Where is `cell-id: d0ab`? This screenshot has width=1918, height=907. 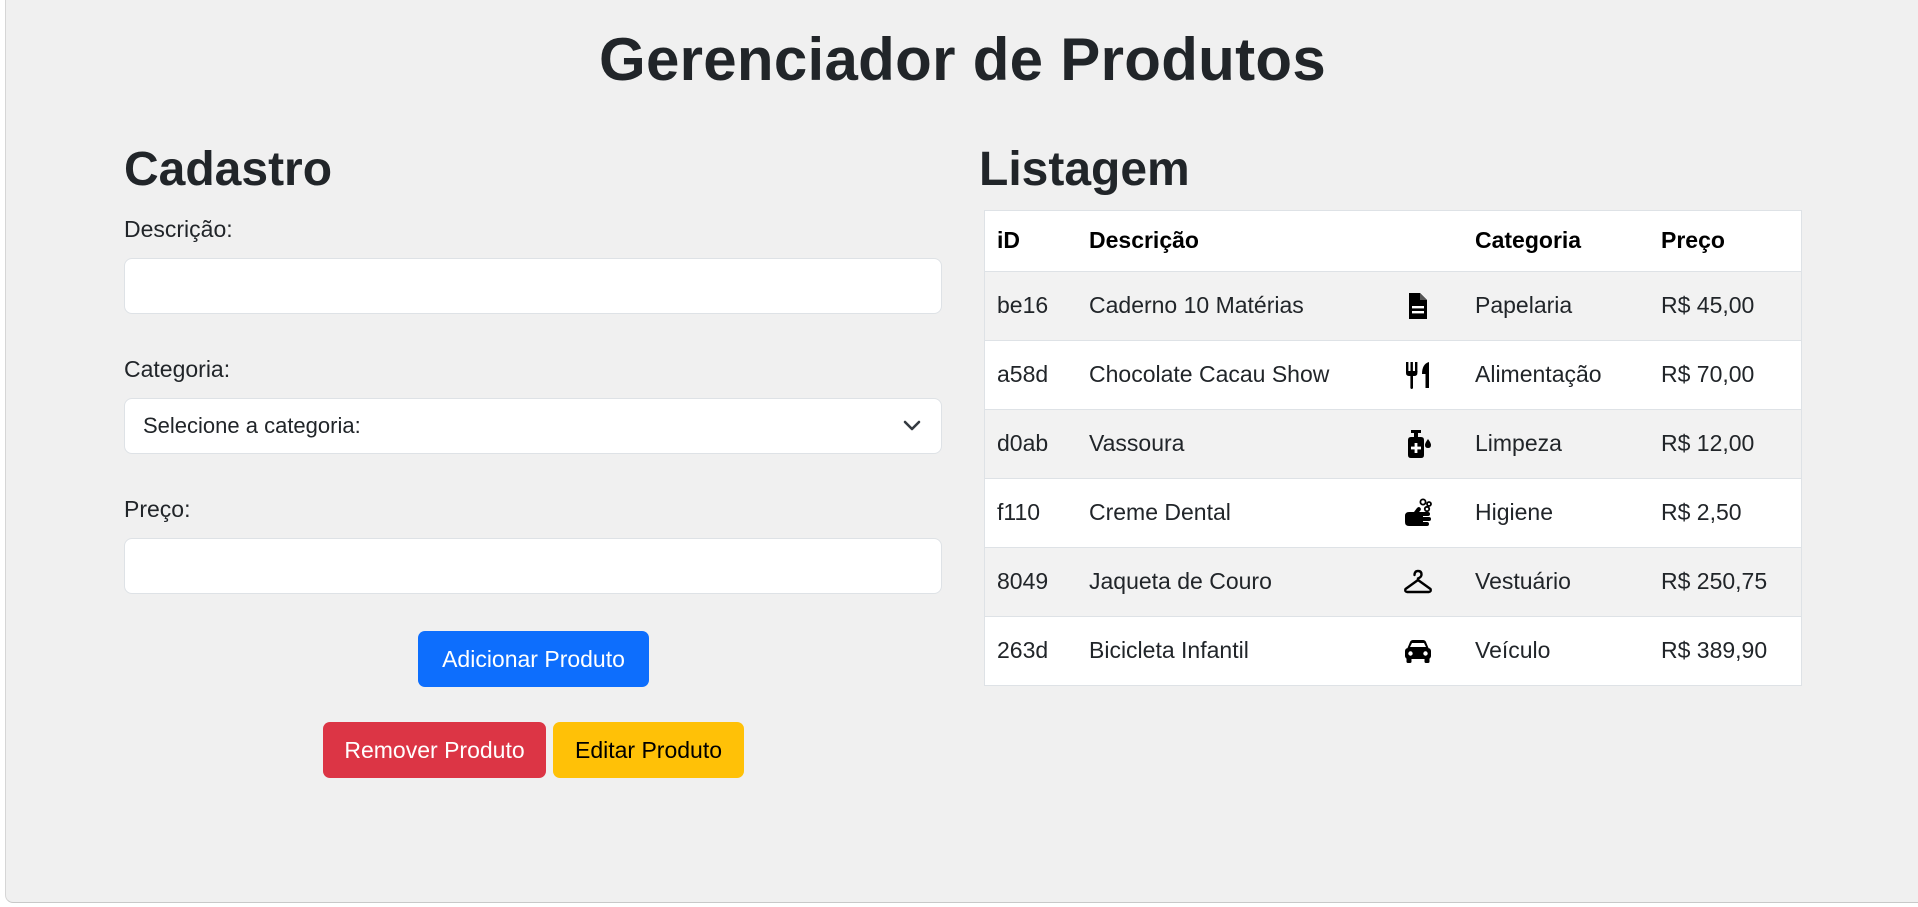
cell-id: d0ab is located at coordinates (1031, 444).